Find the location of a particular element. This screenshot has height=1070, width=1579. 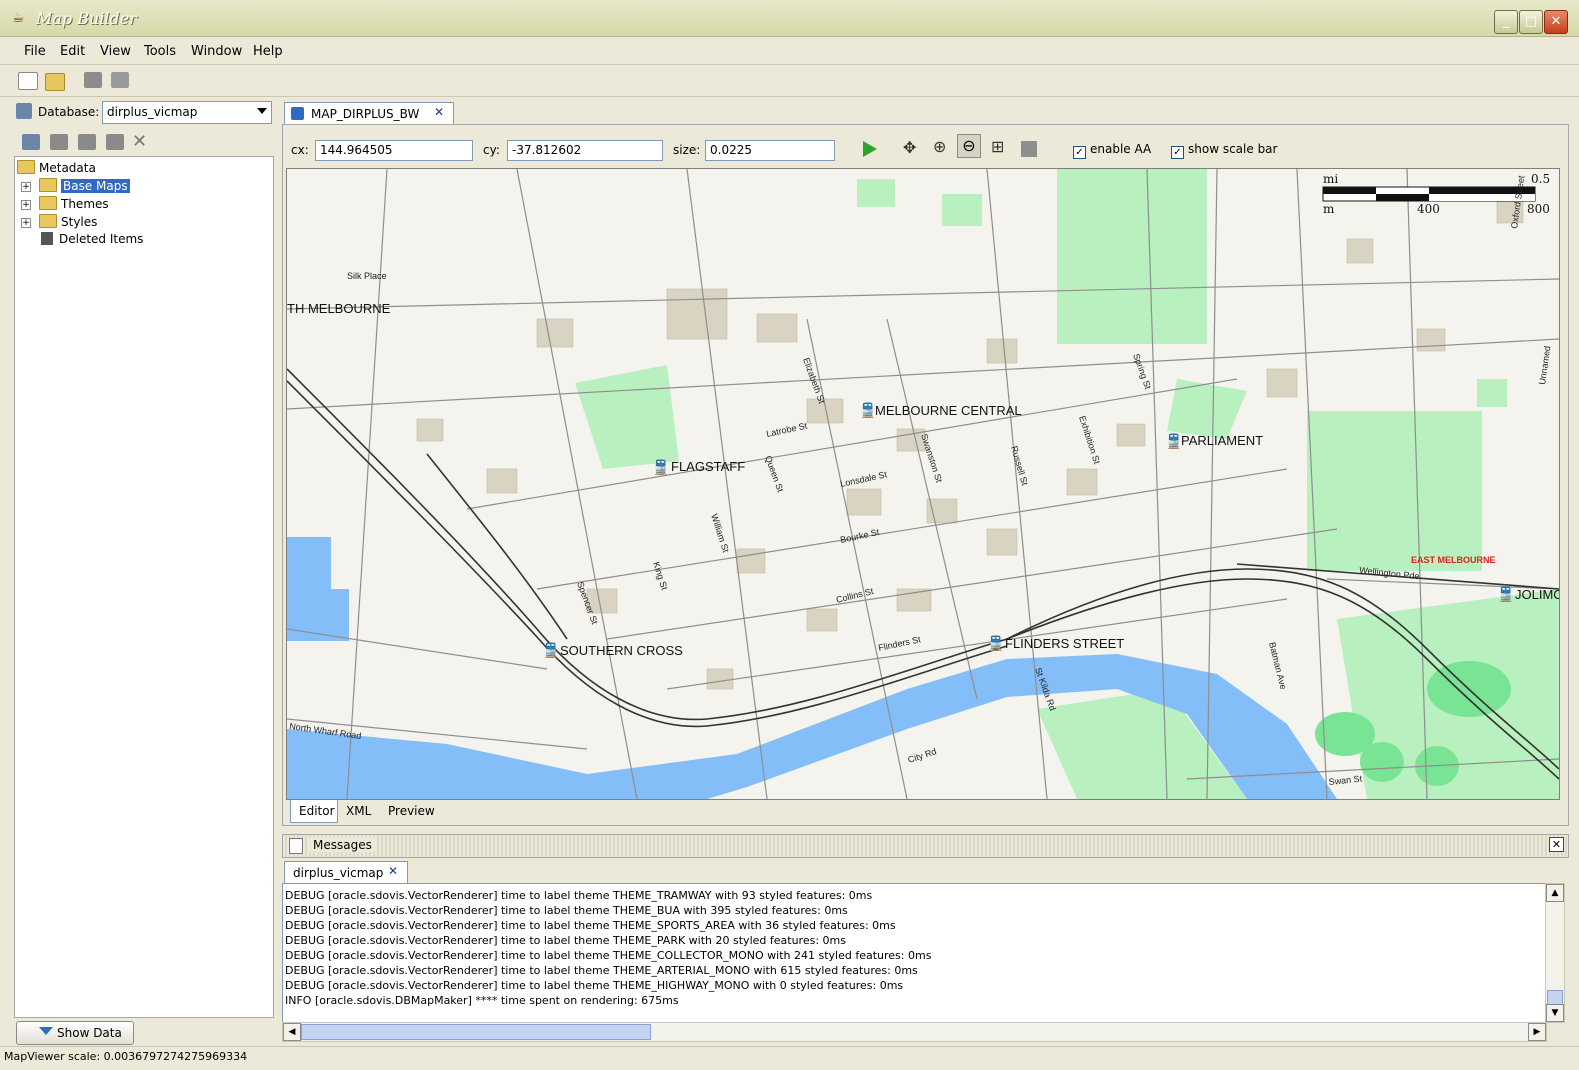

main-toolbar is located at coordinates (789, 81).